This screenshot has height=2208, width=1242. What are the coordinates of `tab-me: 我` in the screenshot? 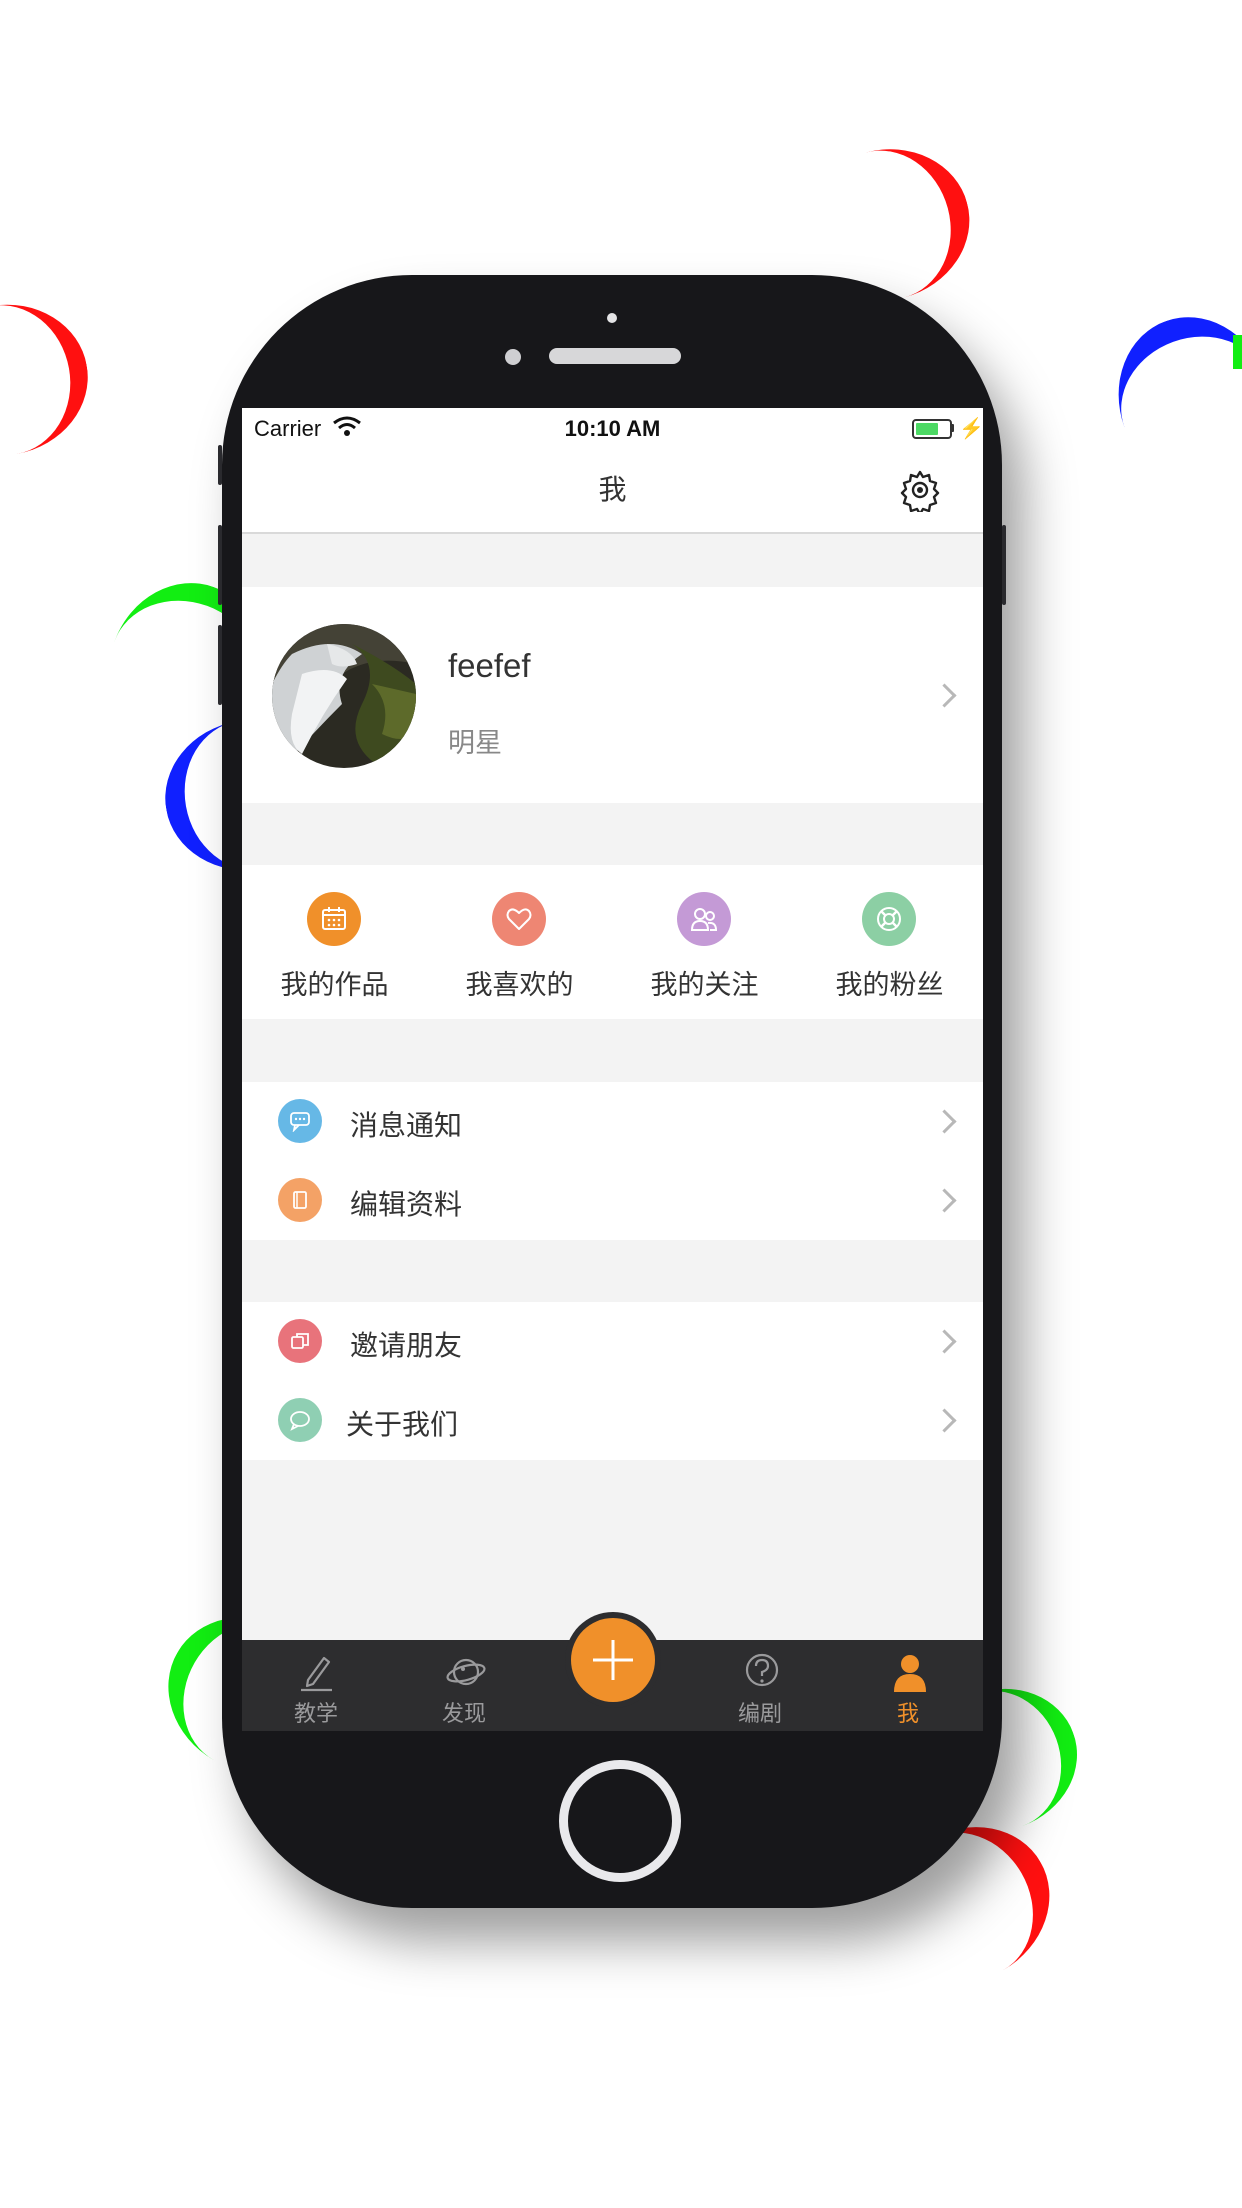 It's located at (908, 1685).